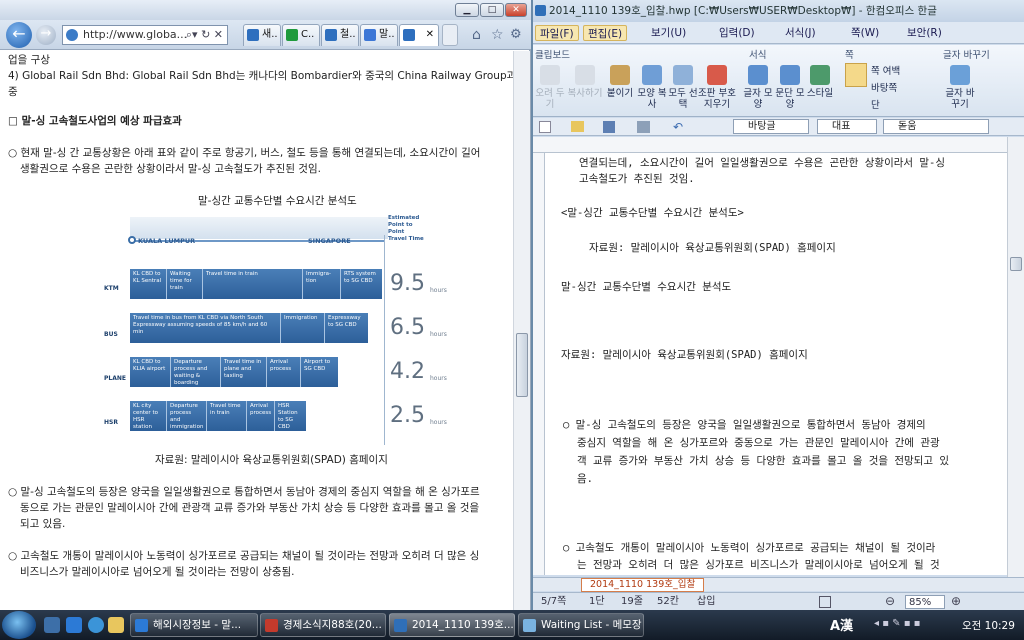  I want to click on paragraph-line: 생활권으로 수용은 곤란한 상황이라서 말-싱 고속철도가 추진된 것임., so click(170, 169).